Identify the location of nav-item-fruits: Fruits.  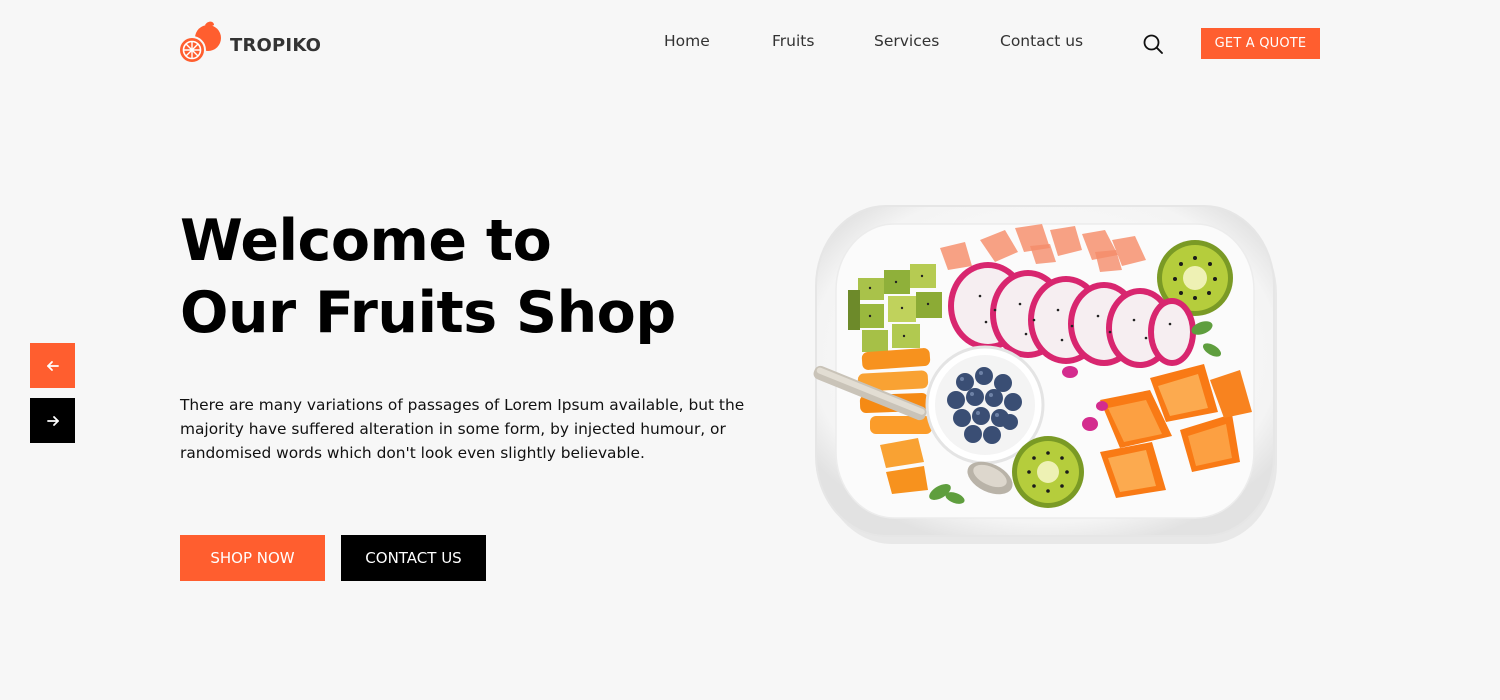
(793, 41).